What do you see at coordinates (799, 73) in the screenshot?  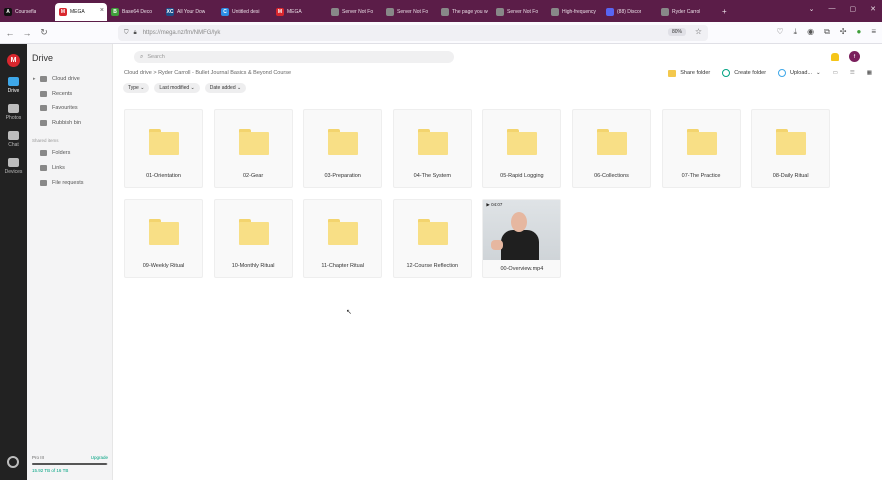 I see `upload-button: Upload... ⌄` at bounding box center [799, 73].